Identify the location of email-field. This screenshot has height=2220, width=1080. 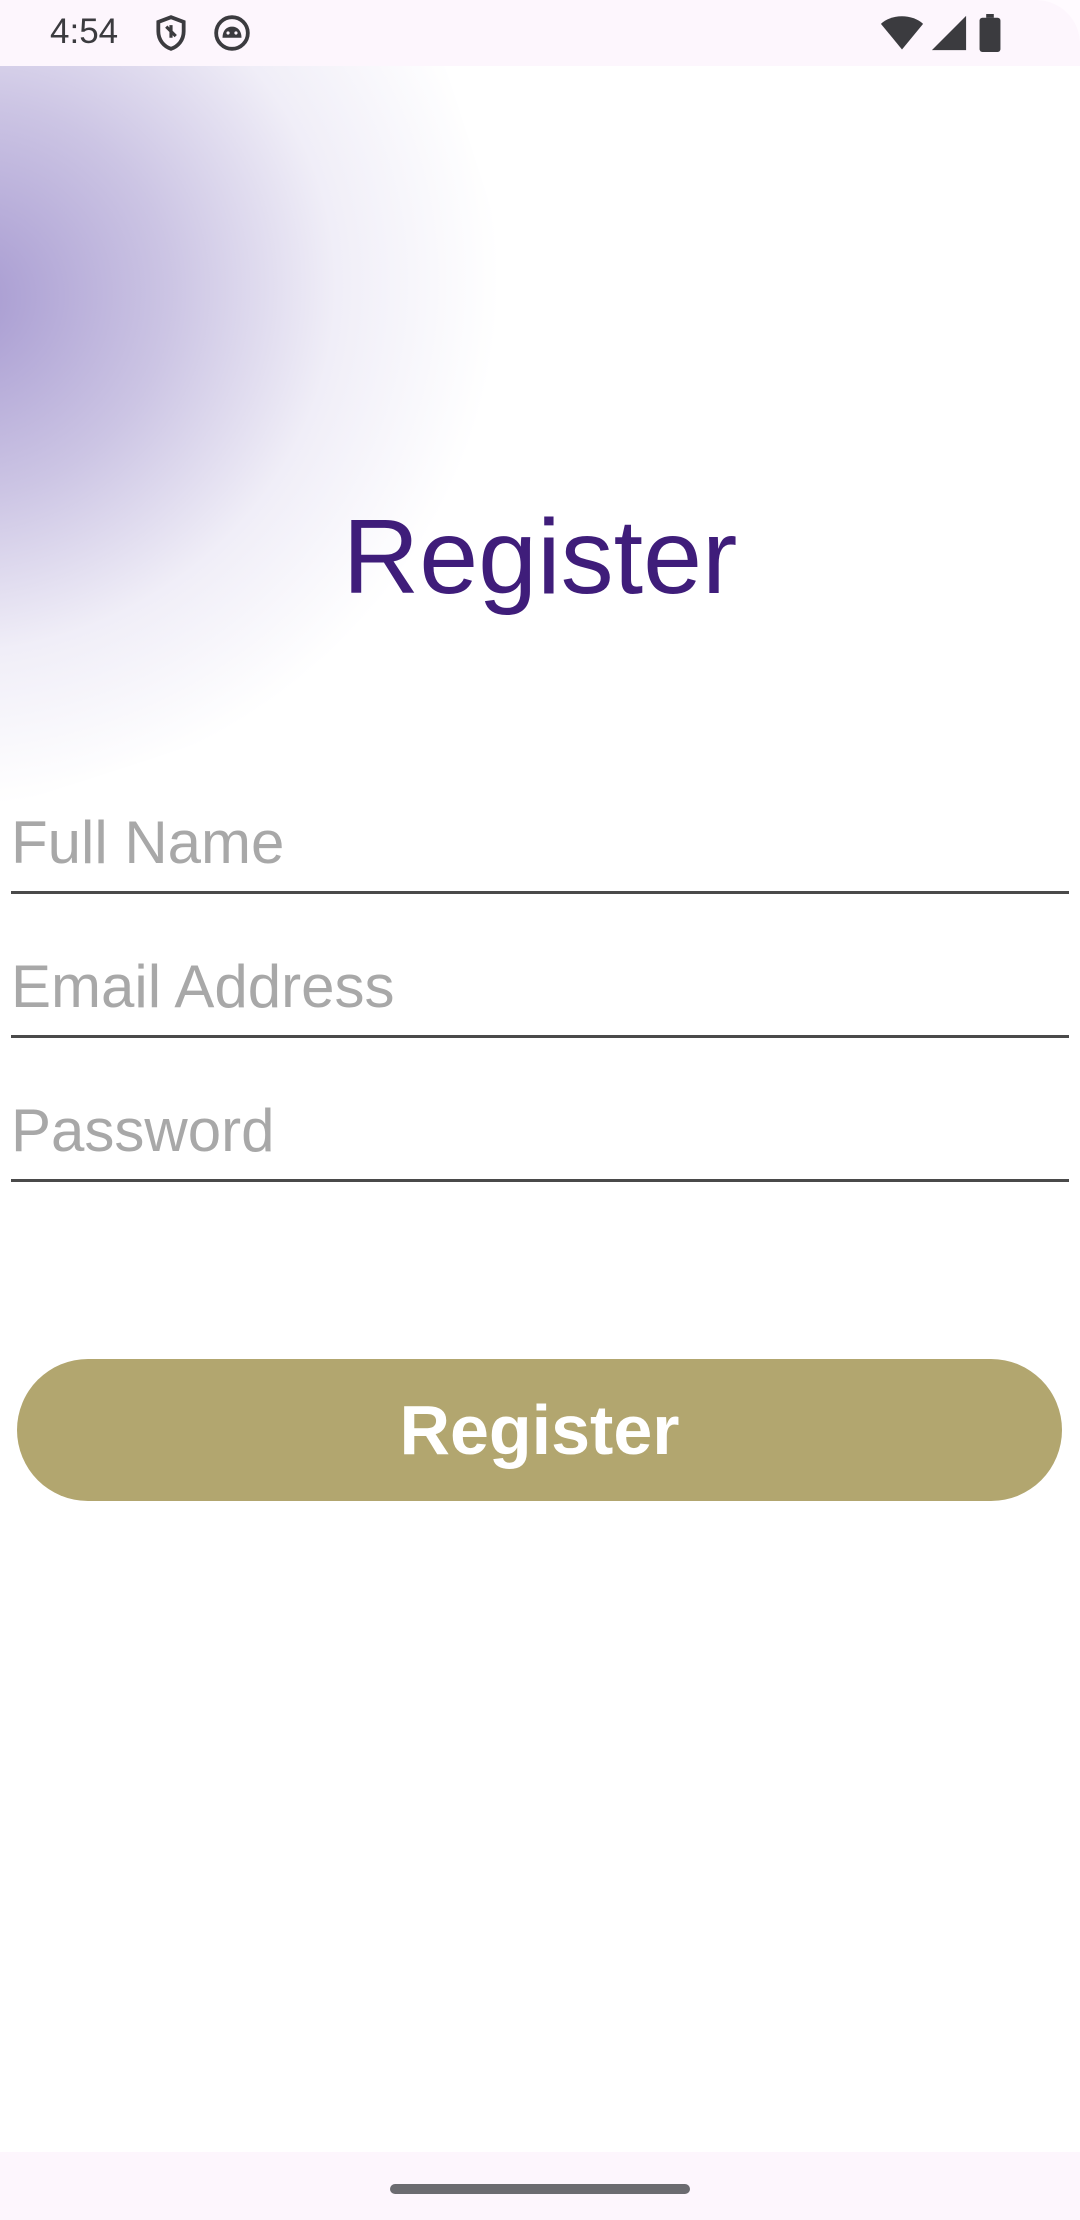
(540, 988).